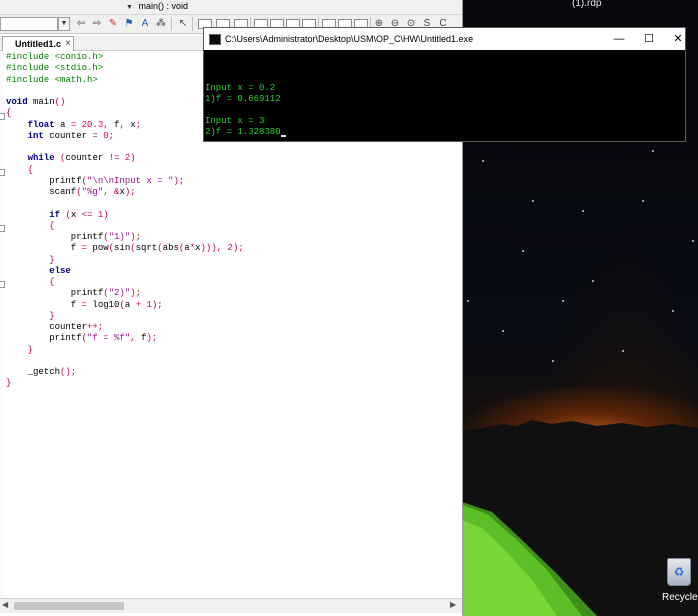 This screenshot has height=616, width=698. I want to click on console-app-icon, so click(215, 39).